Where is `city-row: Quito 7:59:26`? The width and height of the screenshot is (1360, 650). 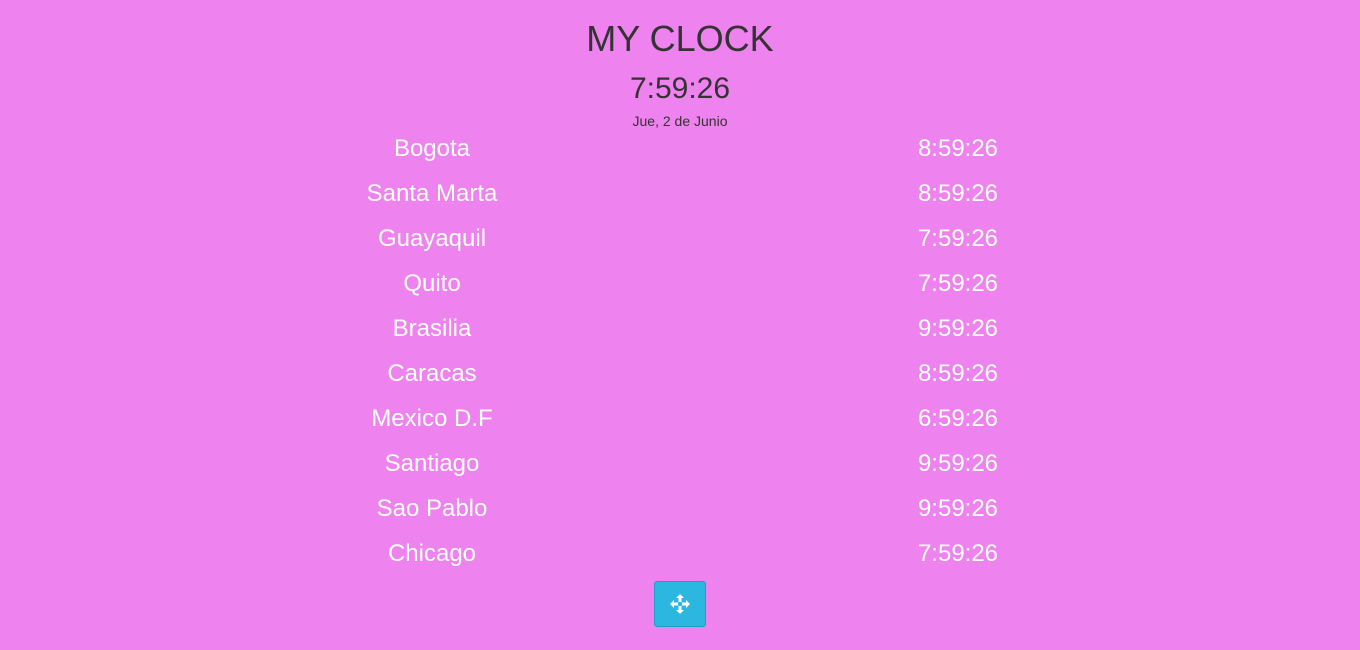
city-row: Quito 7:59:26 is located at coordinates (680, 288).